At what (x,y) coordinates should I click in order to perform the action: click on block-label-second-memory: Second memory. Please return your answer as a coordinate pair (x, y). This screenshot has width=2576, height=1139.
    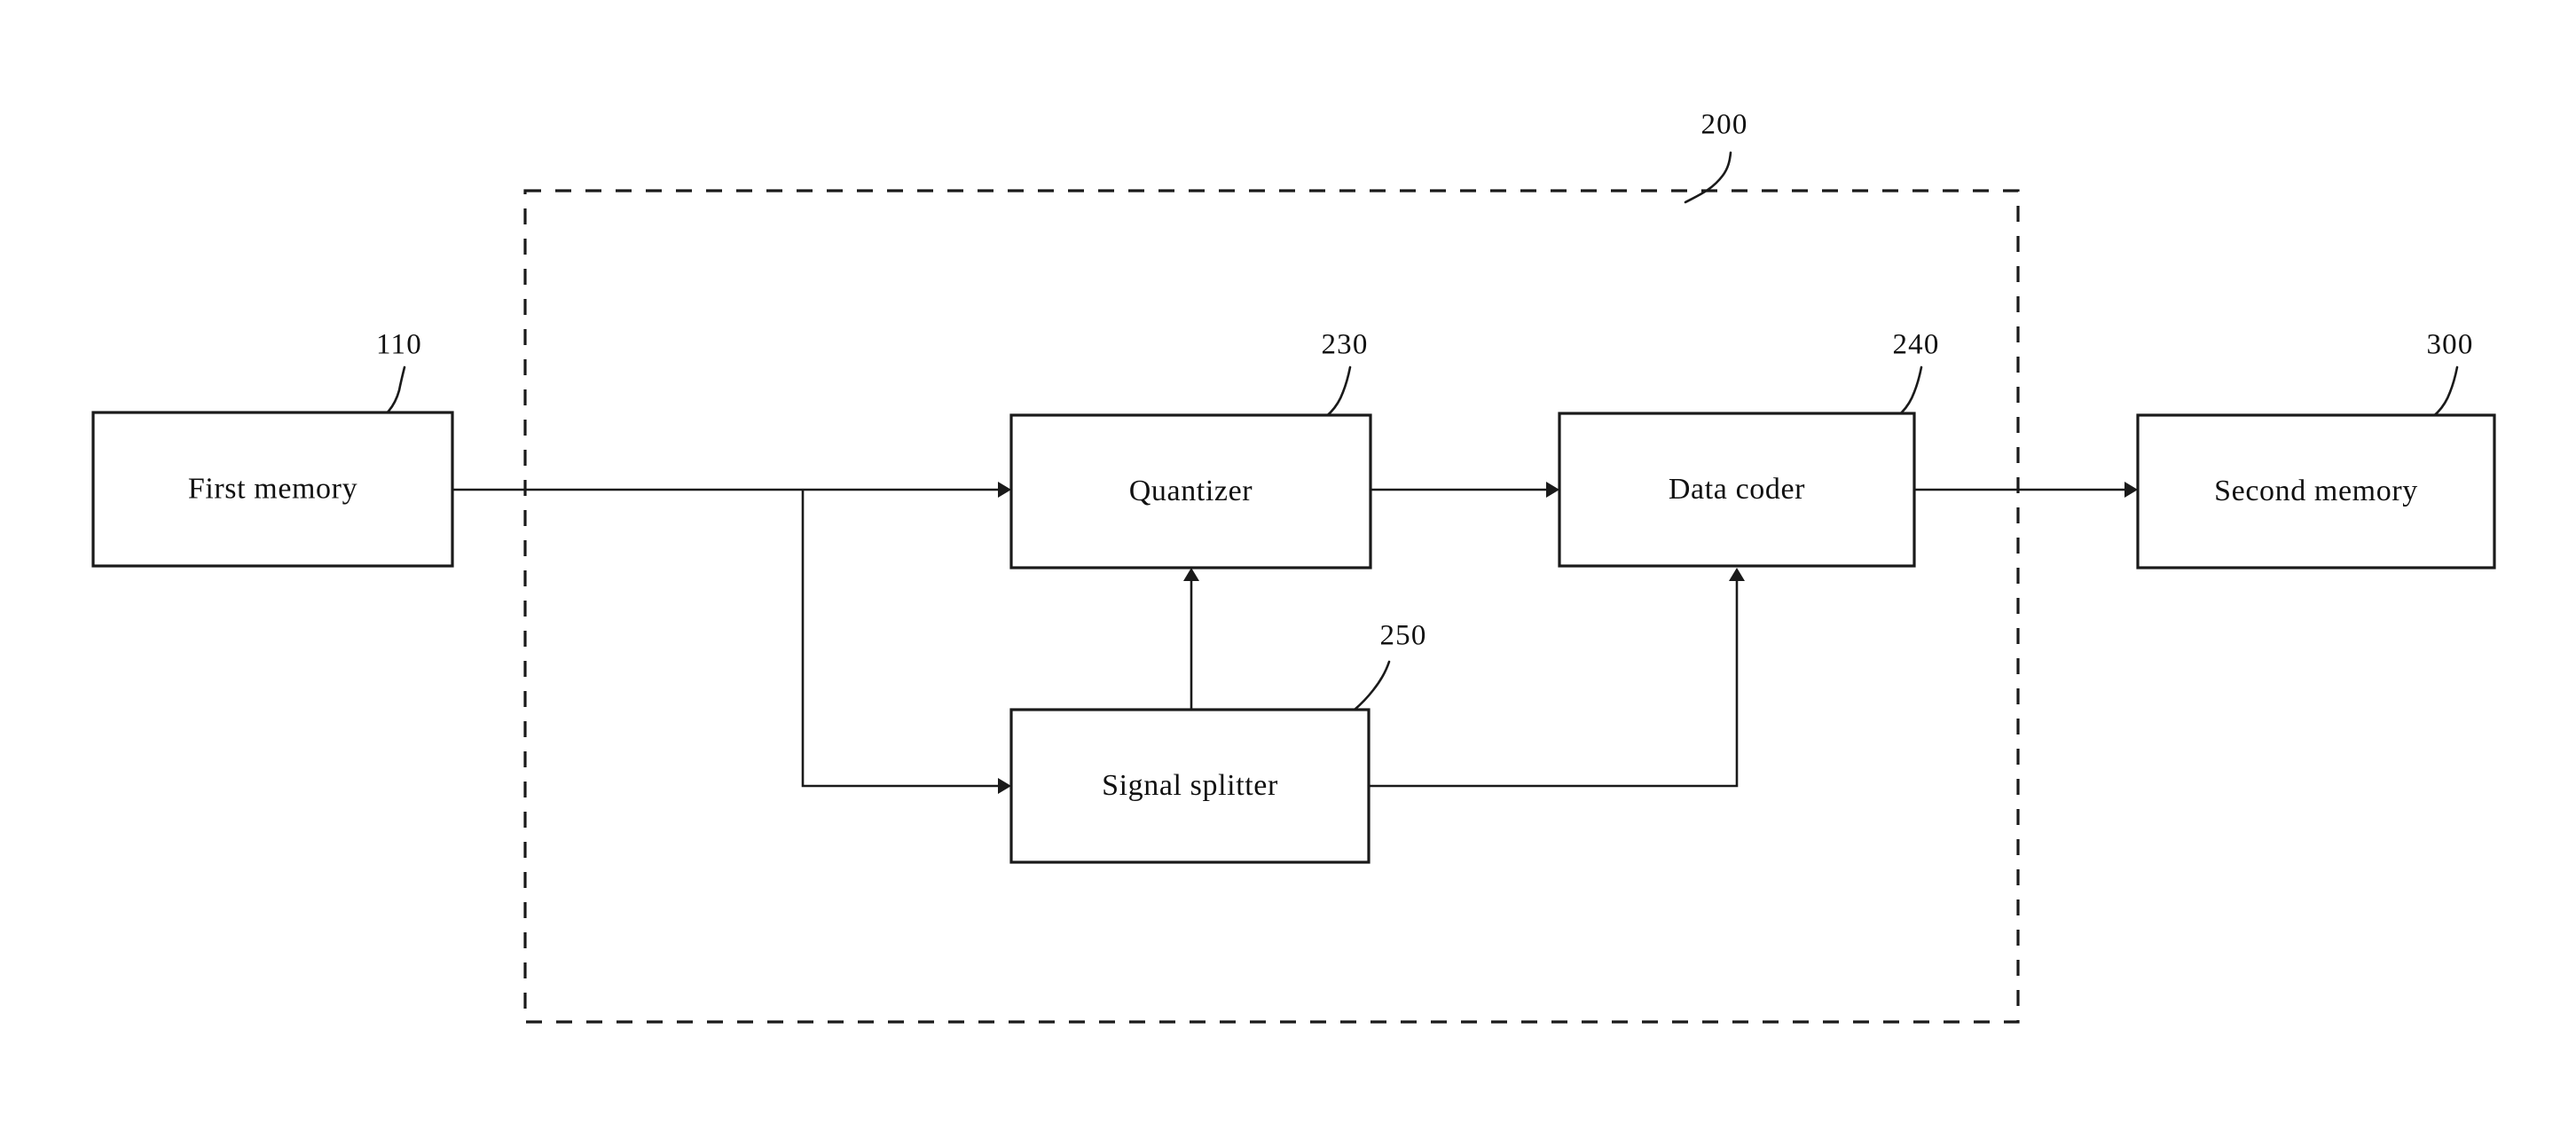
    Looking at the image, I should click on (2316, 491).